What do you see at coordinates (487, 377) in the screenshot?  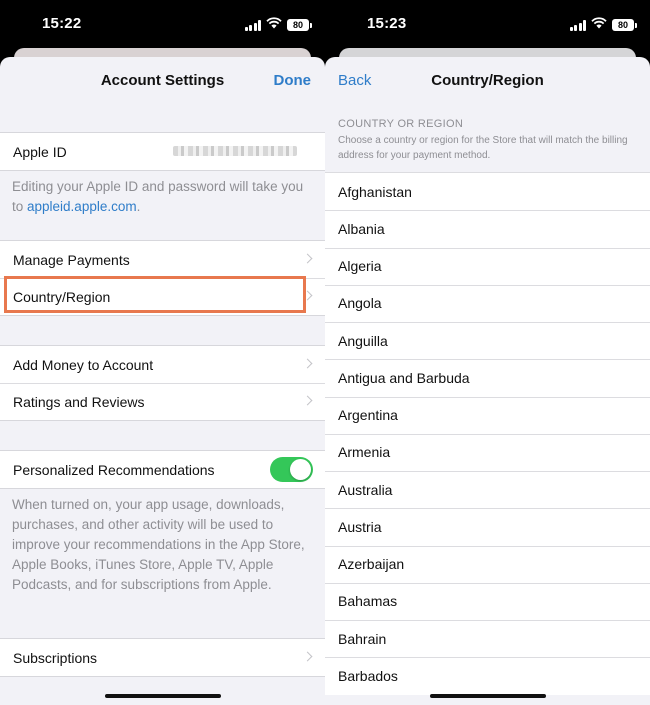 I see `country-row: Antigua and Barbuda` at bounding box center [487, 377].